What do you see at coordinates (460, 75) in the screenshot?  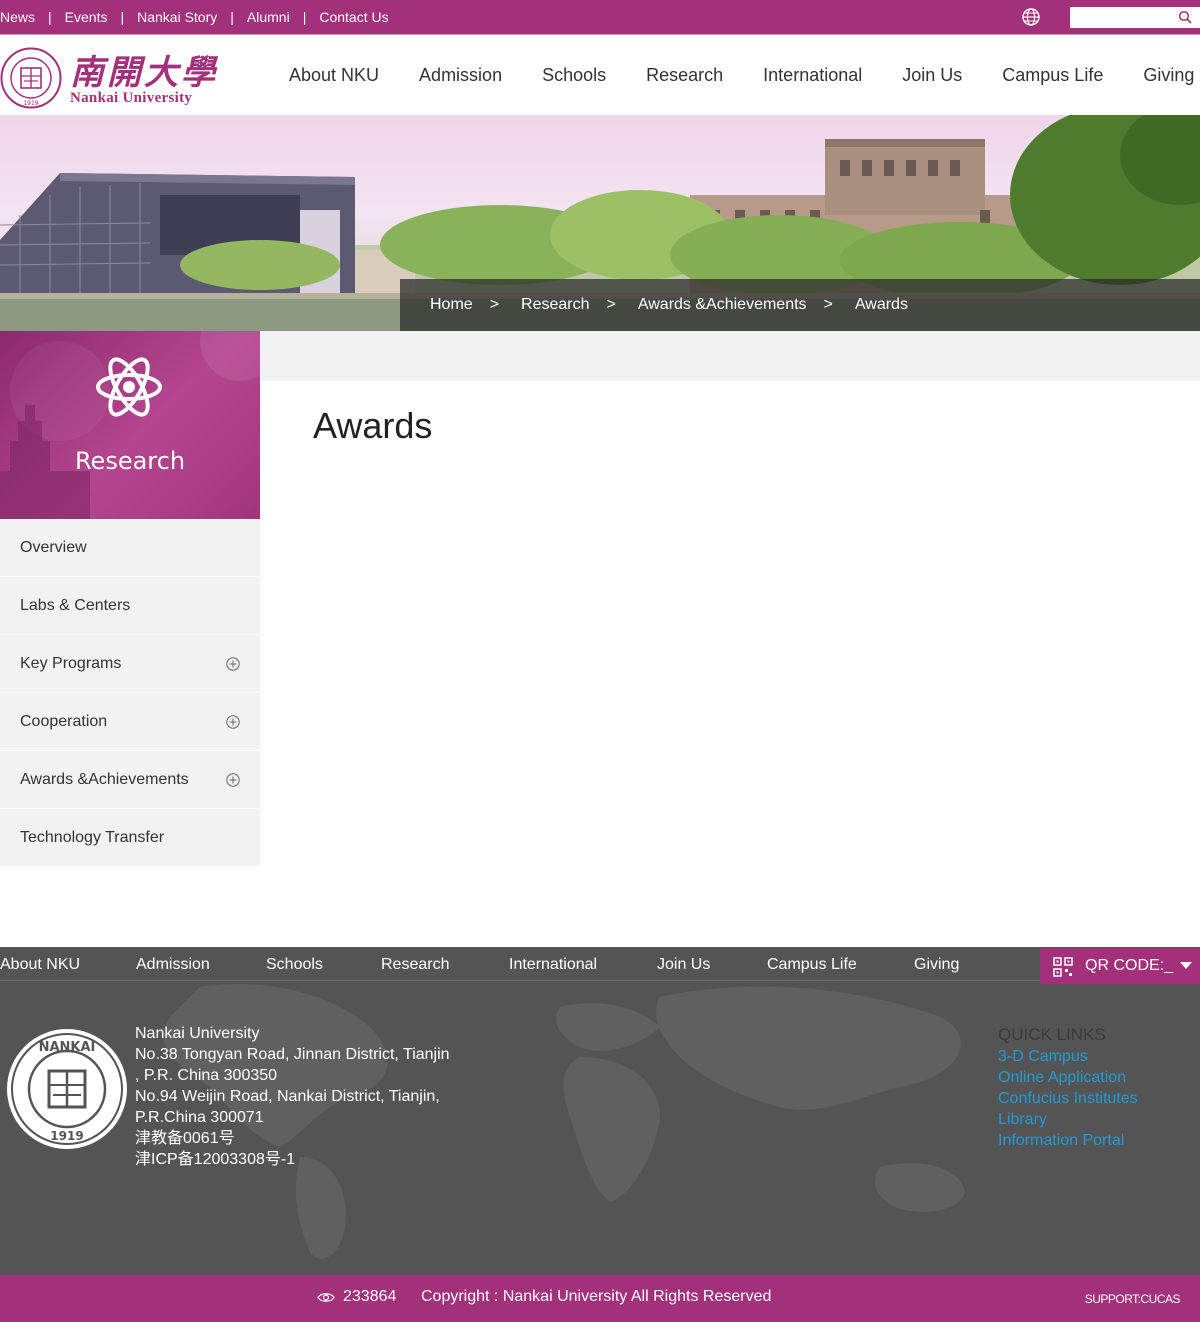 I see `nav-admission: Admission` at bounding box center [460, 75].